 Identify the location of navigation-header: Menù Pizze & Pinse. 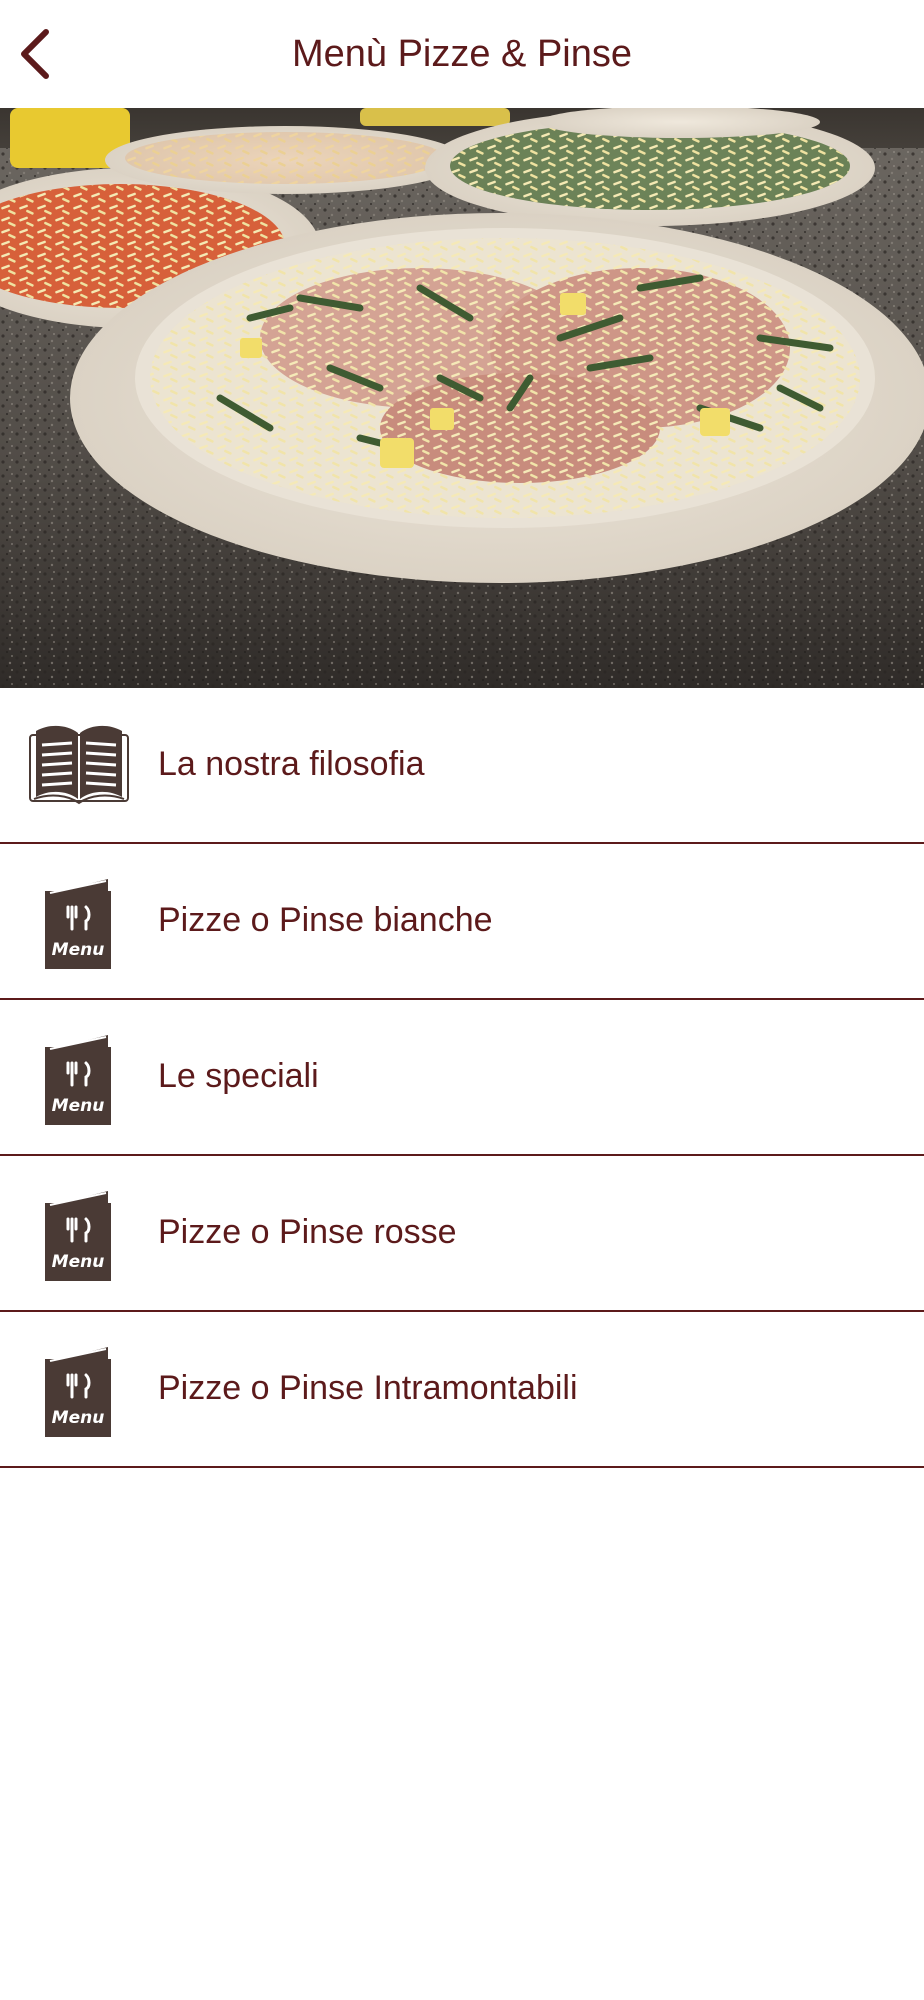
(462, 54).